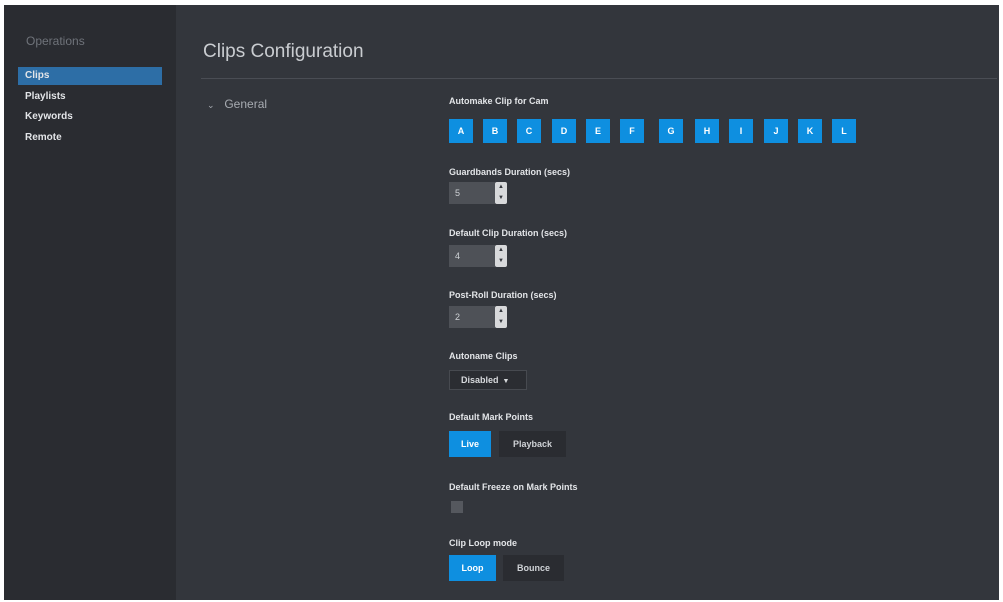 The height and width of the screenshot is (602, 1003). I want to click on default-clip-stepper: 4 ▲ ▼, so click(481, 256).